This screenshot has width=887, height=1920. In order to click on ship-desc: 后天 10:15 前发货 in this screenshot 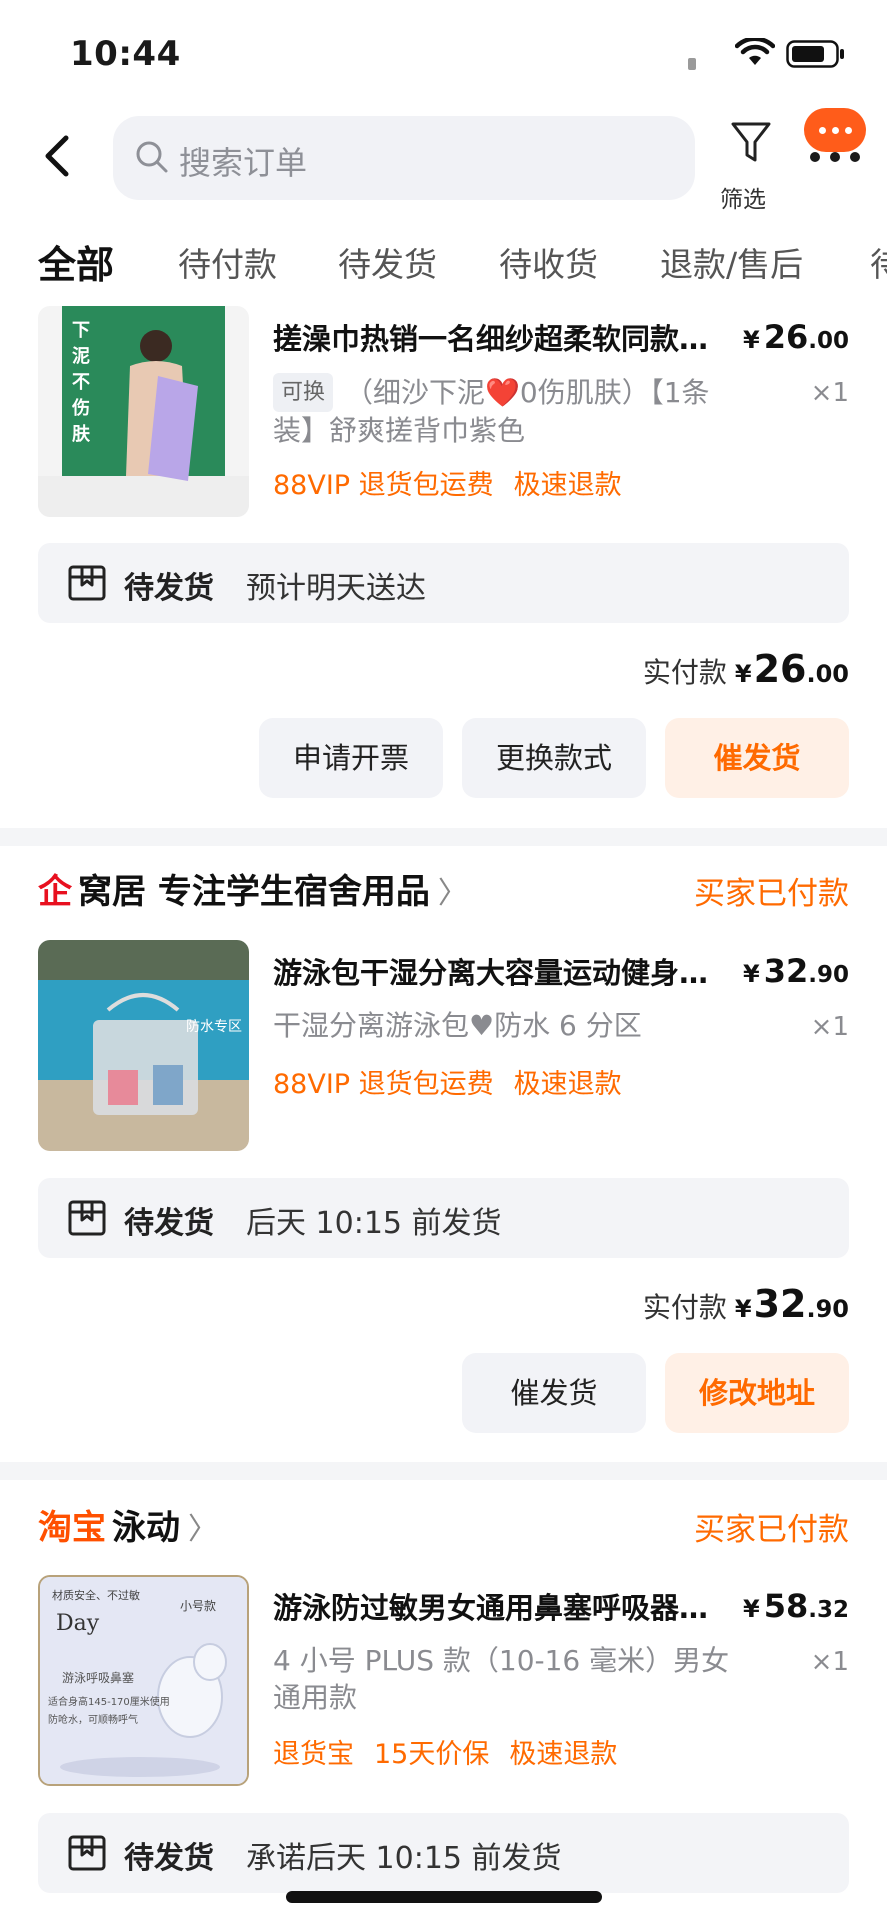, I will do `click(374, 1223)`.